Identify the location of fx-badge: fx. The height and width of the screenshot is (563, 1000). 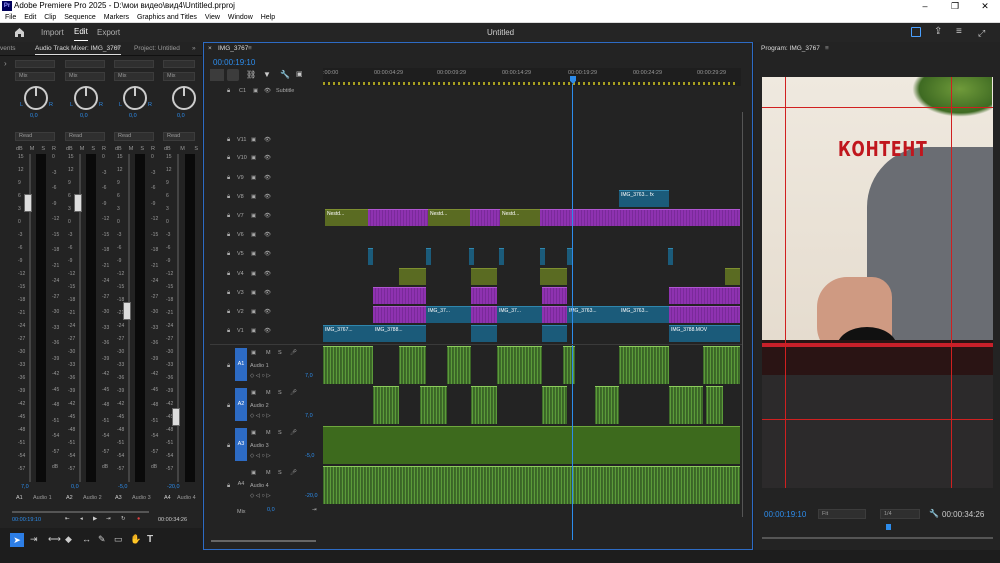
(651, 195).